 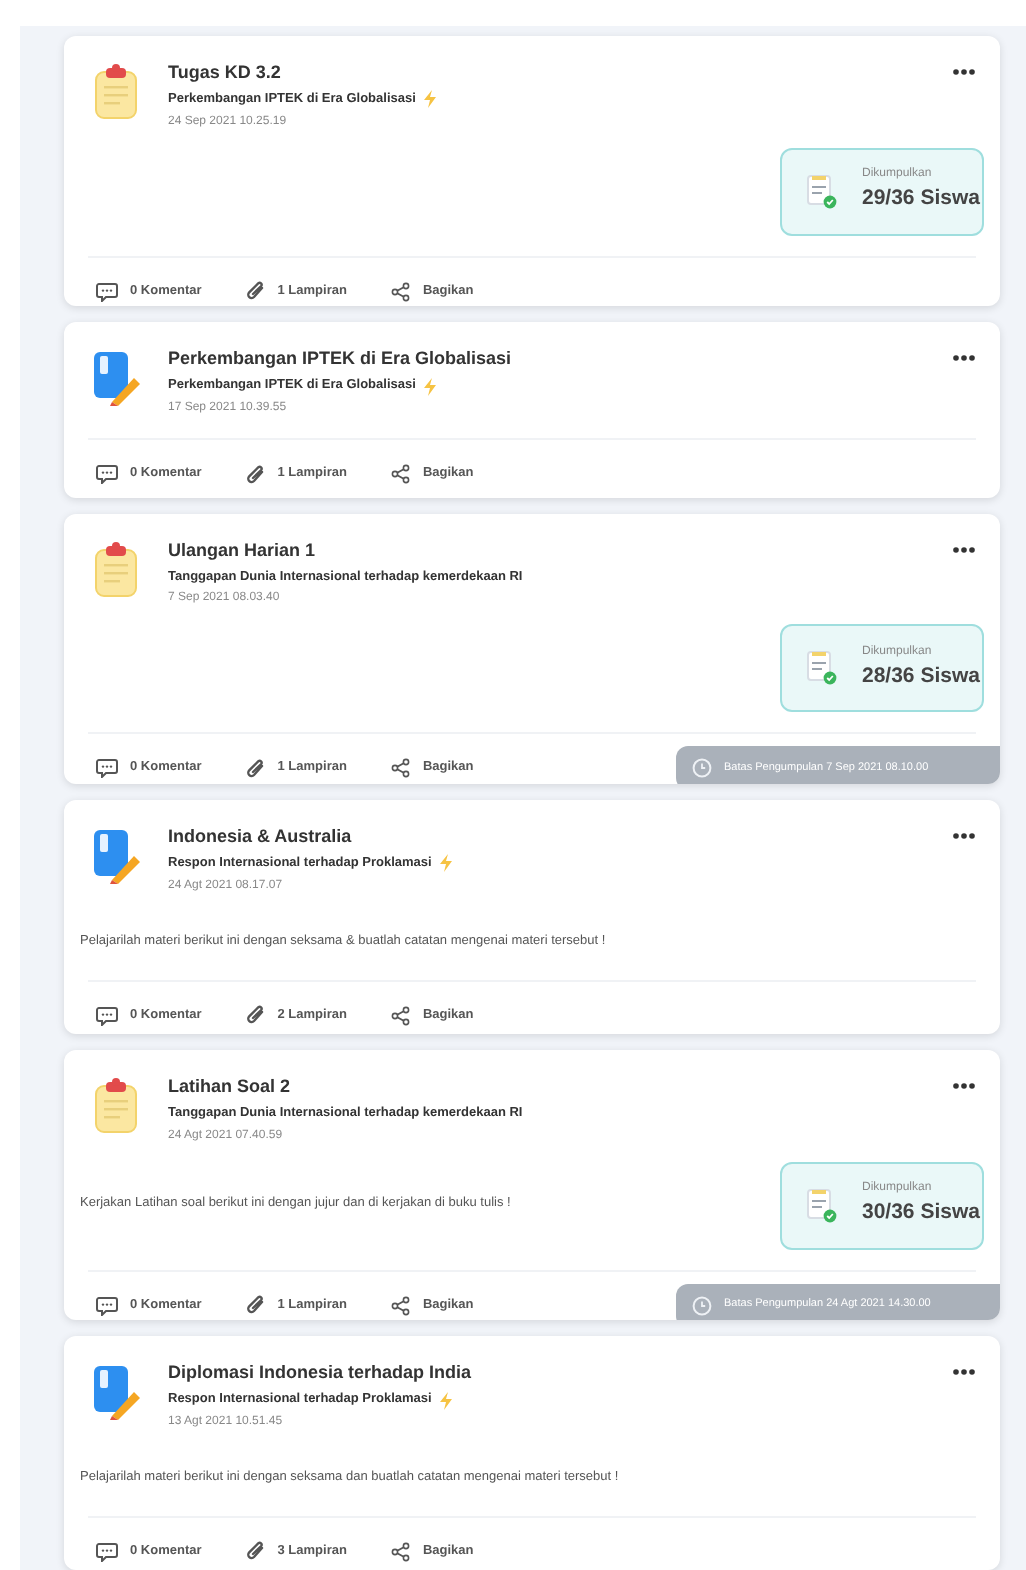 I want to click on post-title: Ulangan Harian 1, so click(x=548, y=549).